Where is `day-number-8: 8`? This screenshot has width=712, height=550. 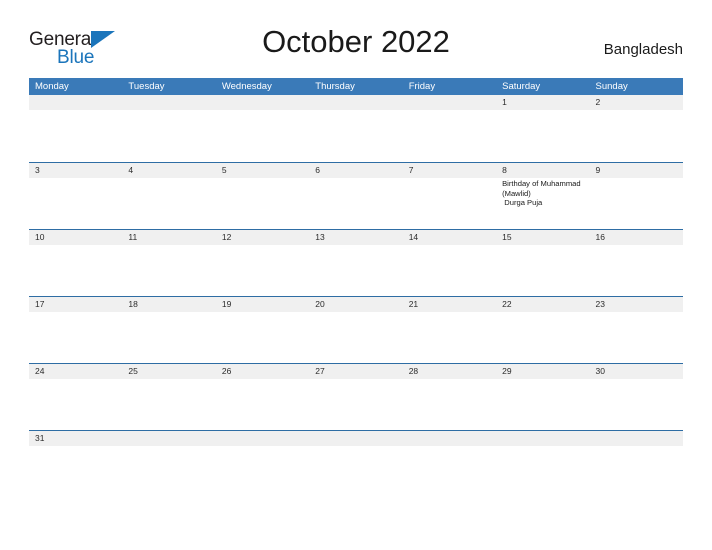
day-number-8: 8 is located at coordinates (542, 170).